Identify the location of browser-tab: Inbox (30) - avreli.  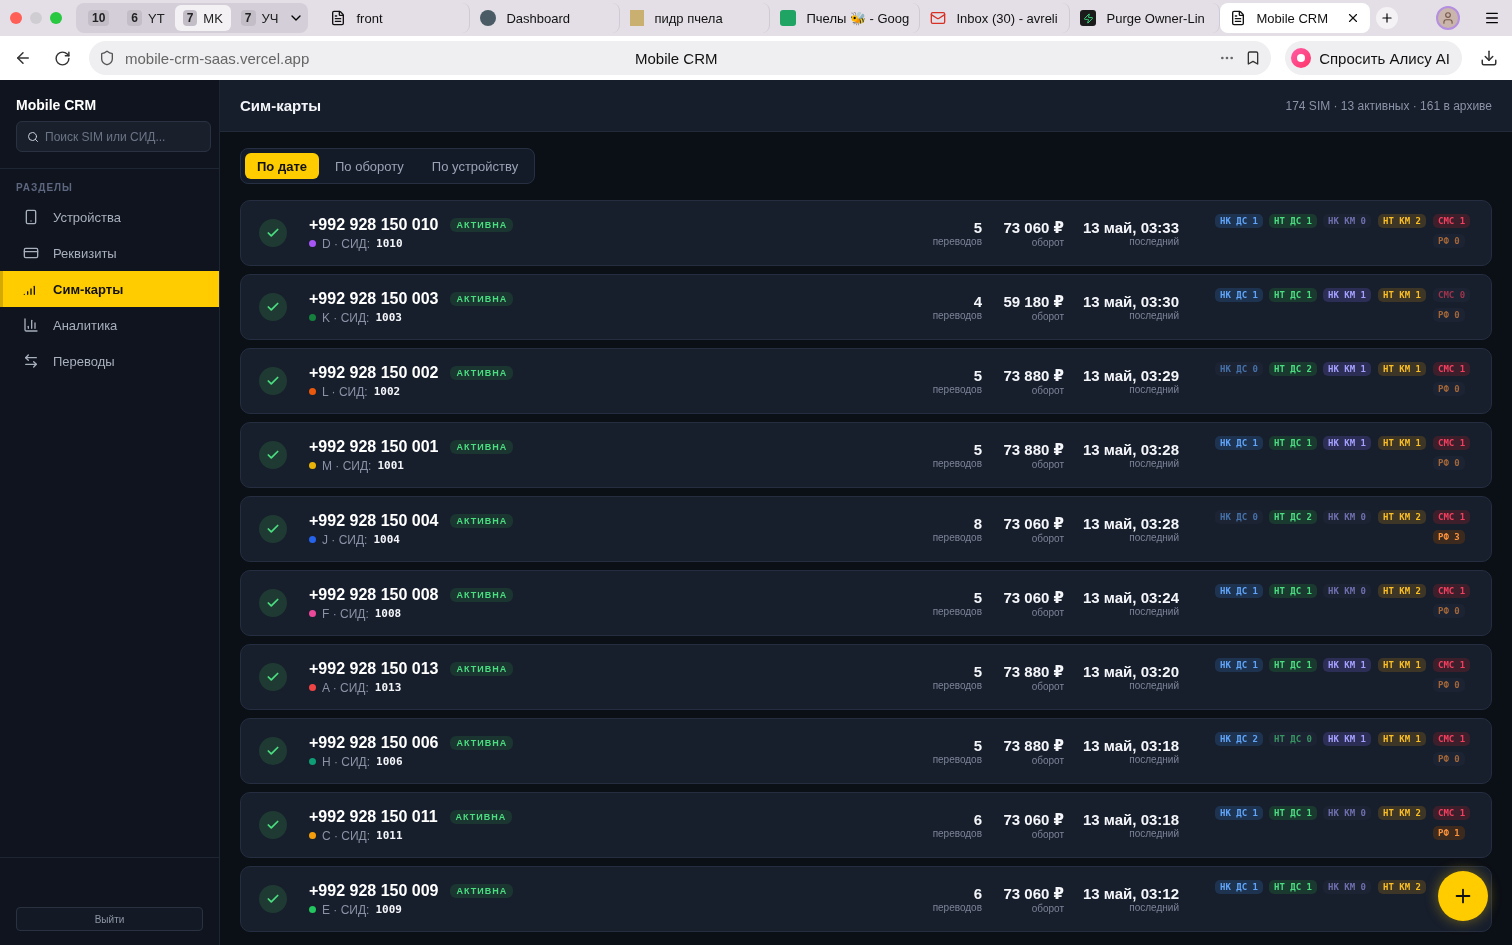
(995, 18).